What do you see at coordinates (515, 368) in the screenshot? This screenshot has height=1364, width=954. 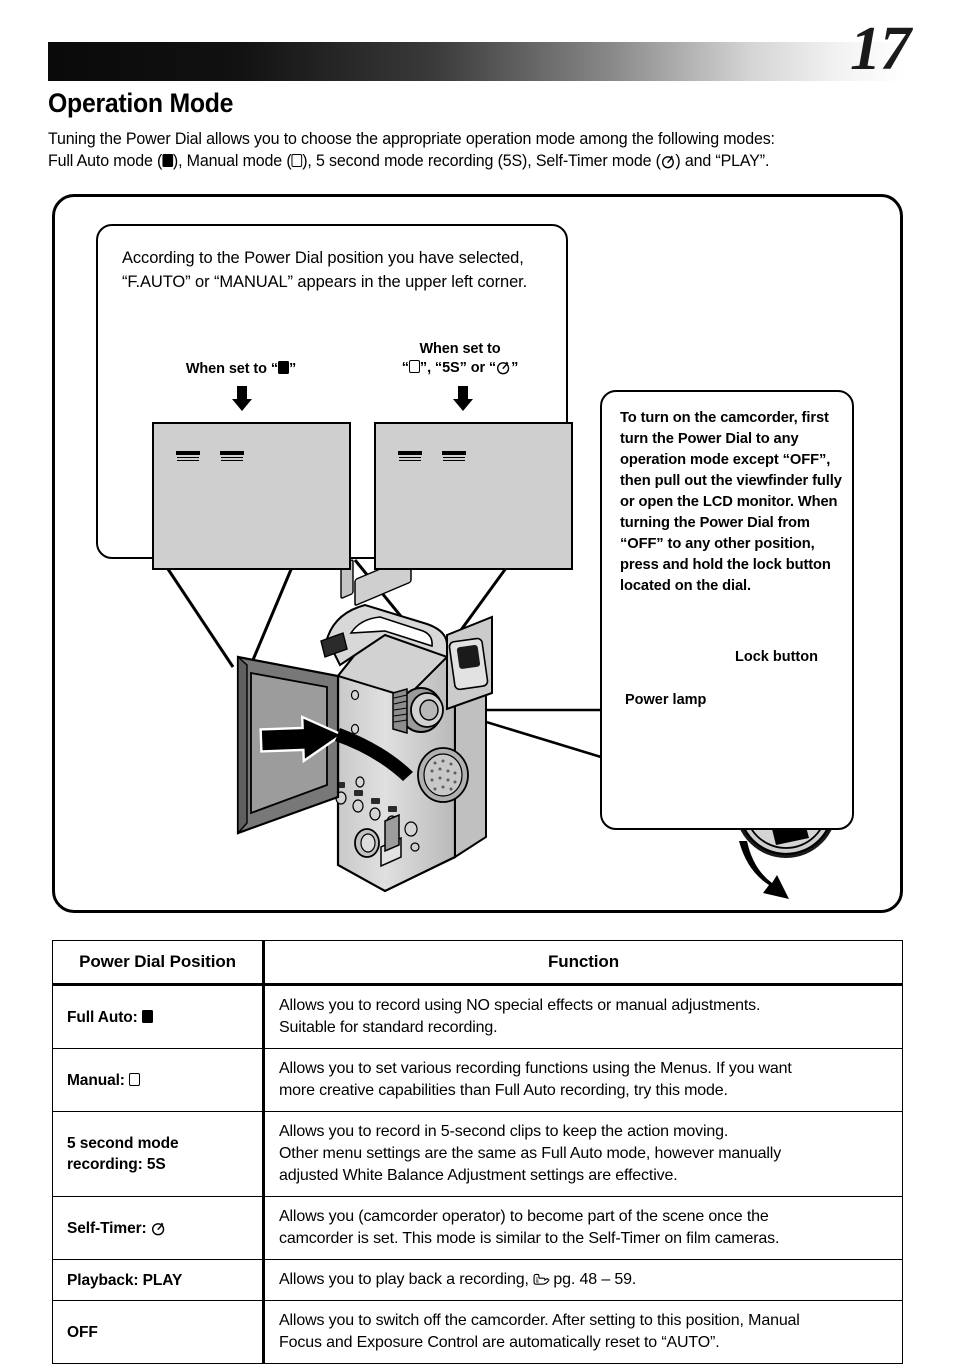 I see `when-right-c: ”` at bounding box center [515, 368].